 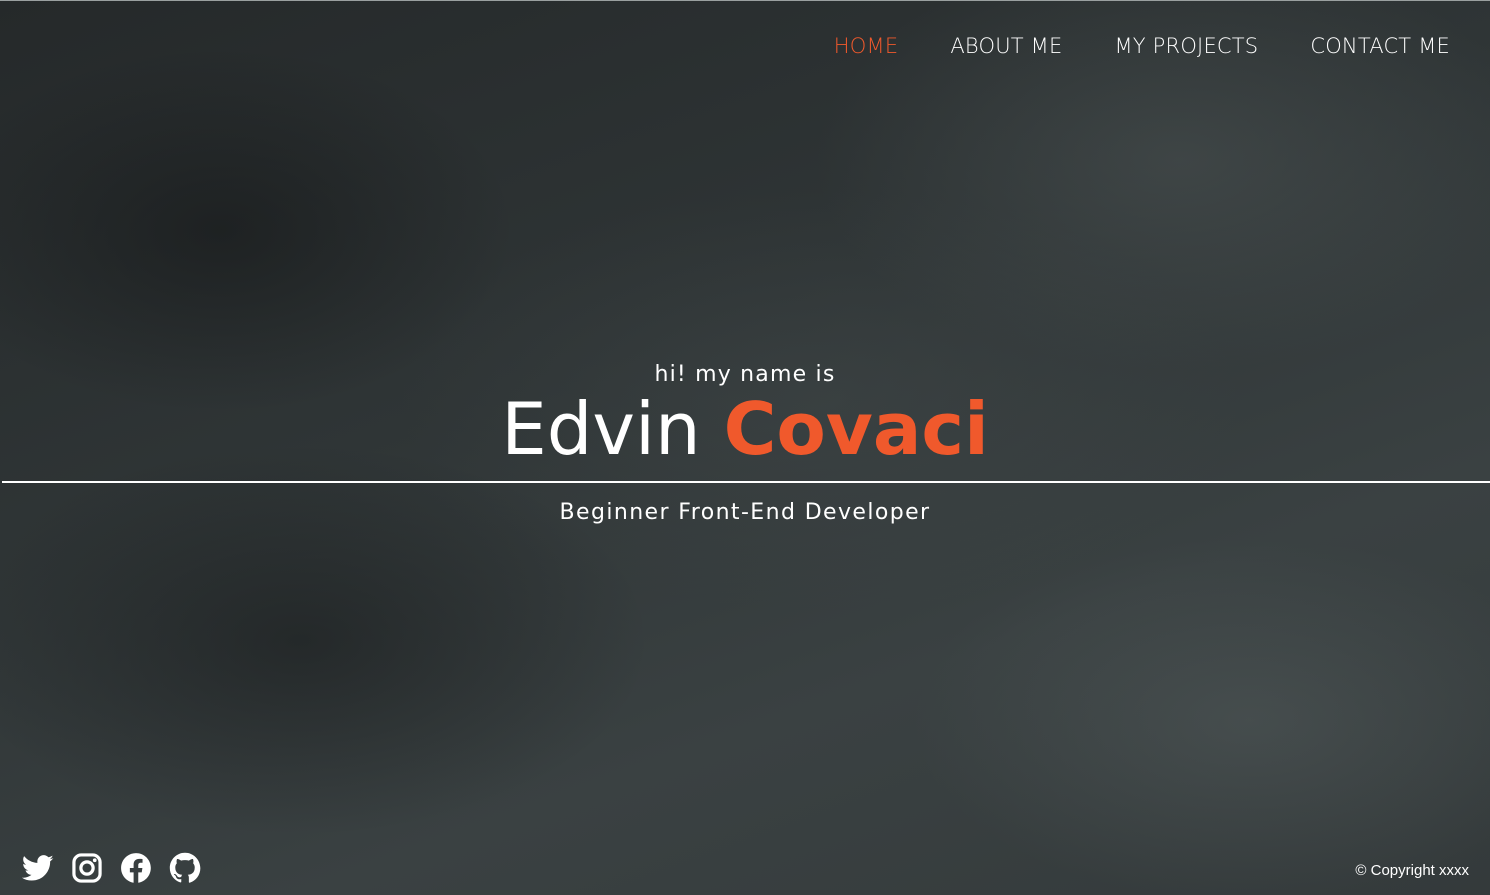 I want to click on main-navigation: HOME ABOUT ME MY PROJECTS CONTACT ME, so click(x=1116, y=46).